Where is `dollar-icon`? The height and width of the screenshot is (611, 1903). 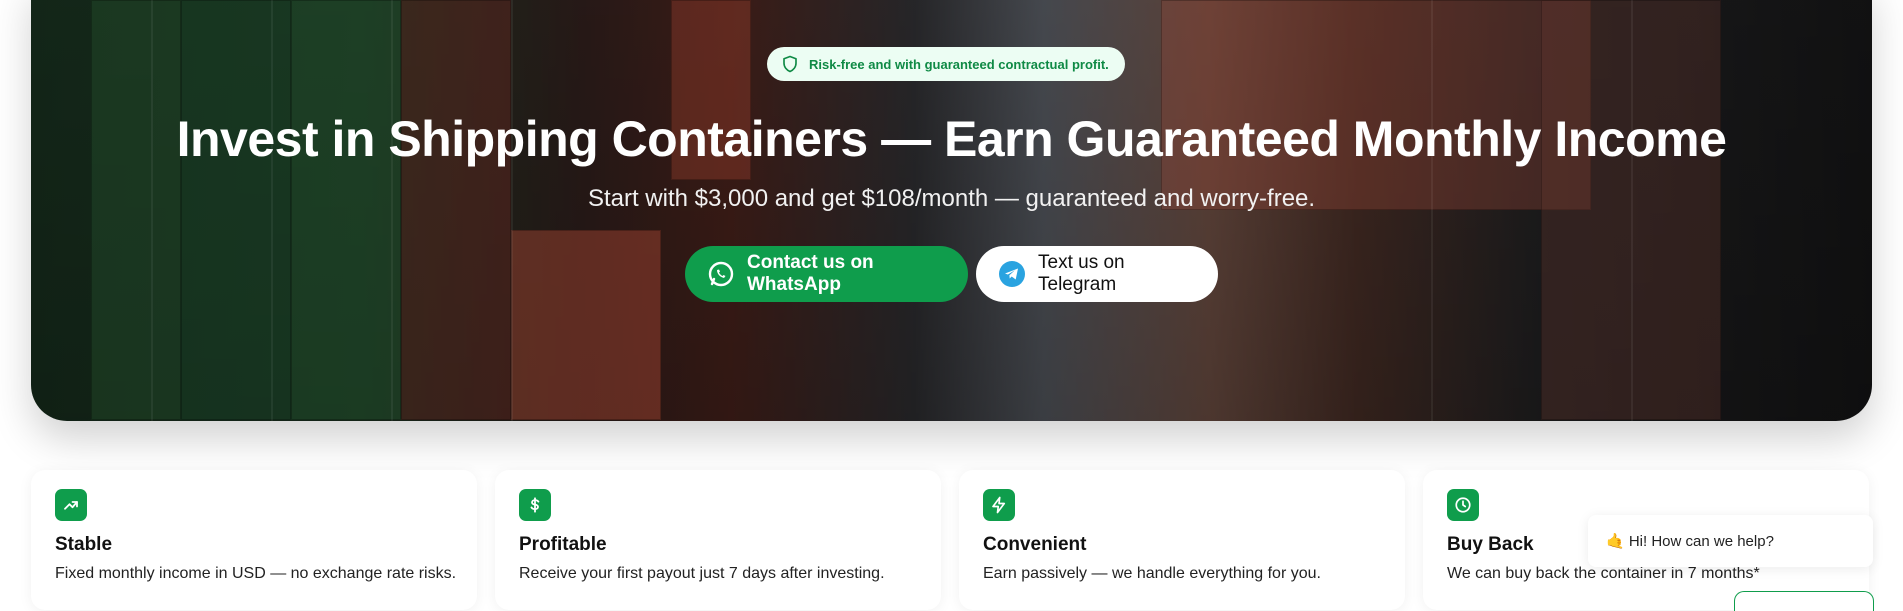
dollar-icon is located at coordinates (535, 505).